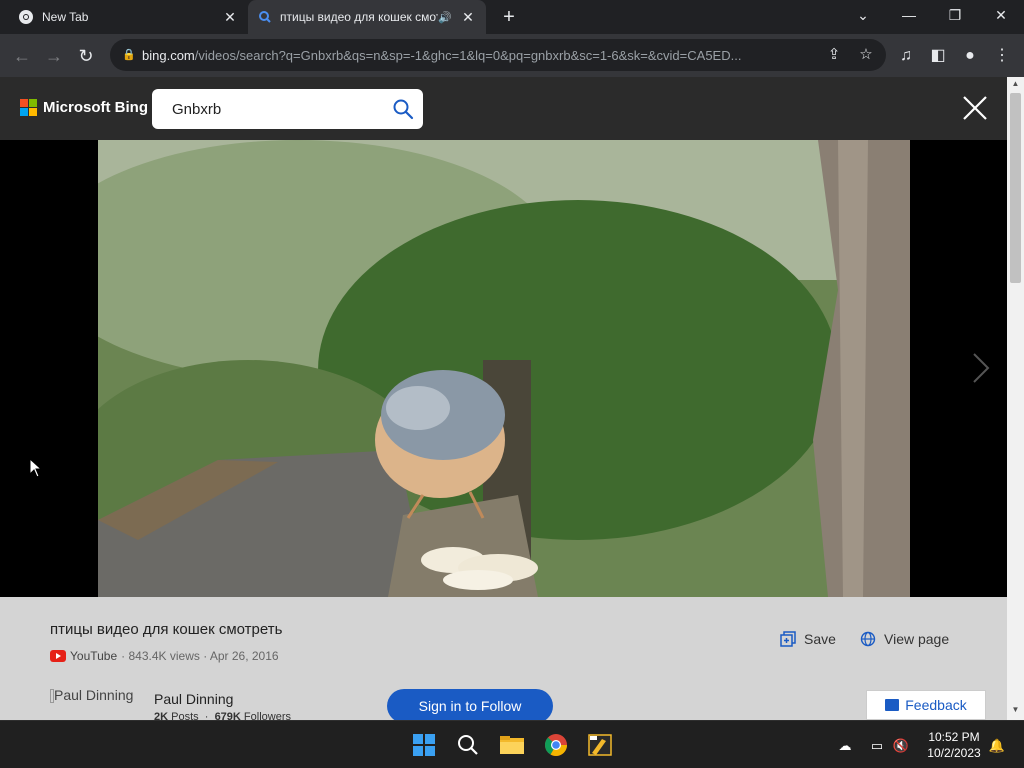 Image resolution: width=1024 pixels, height=768 pixels. I want to click on sign-in-to-follow-button: Sign in to Follow, so click(470, 704).